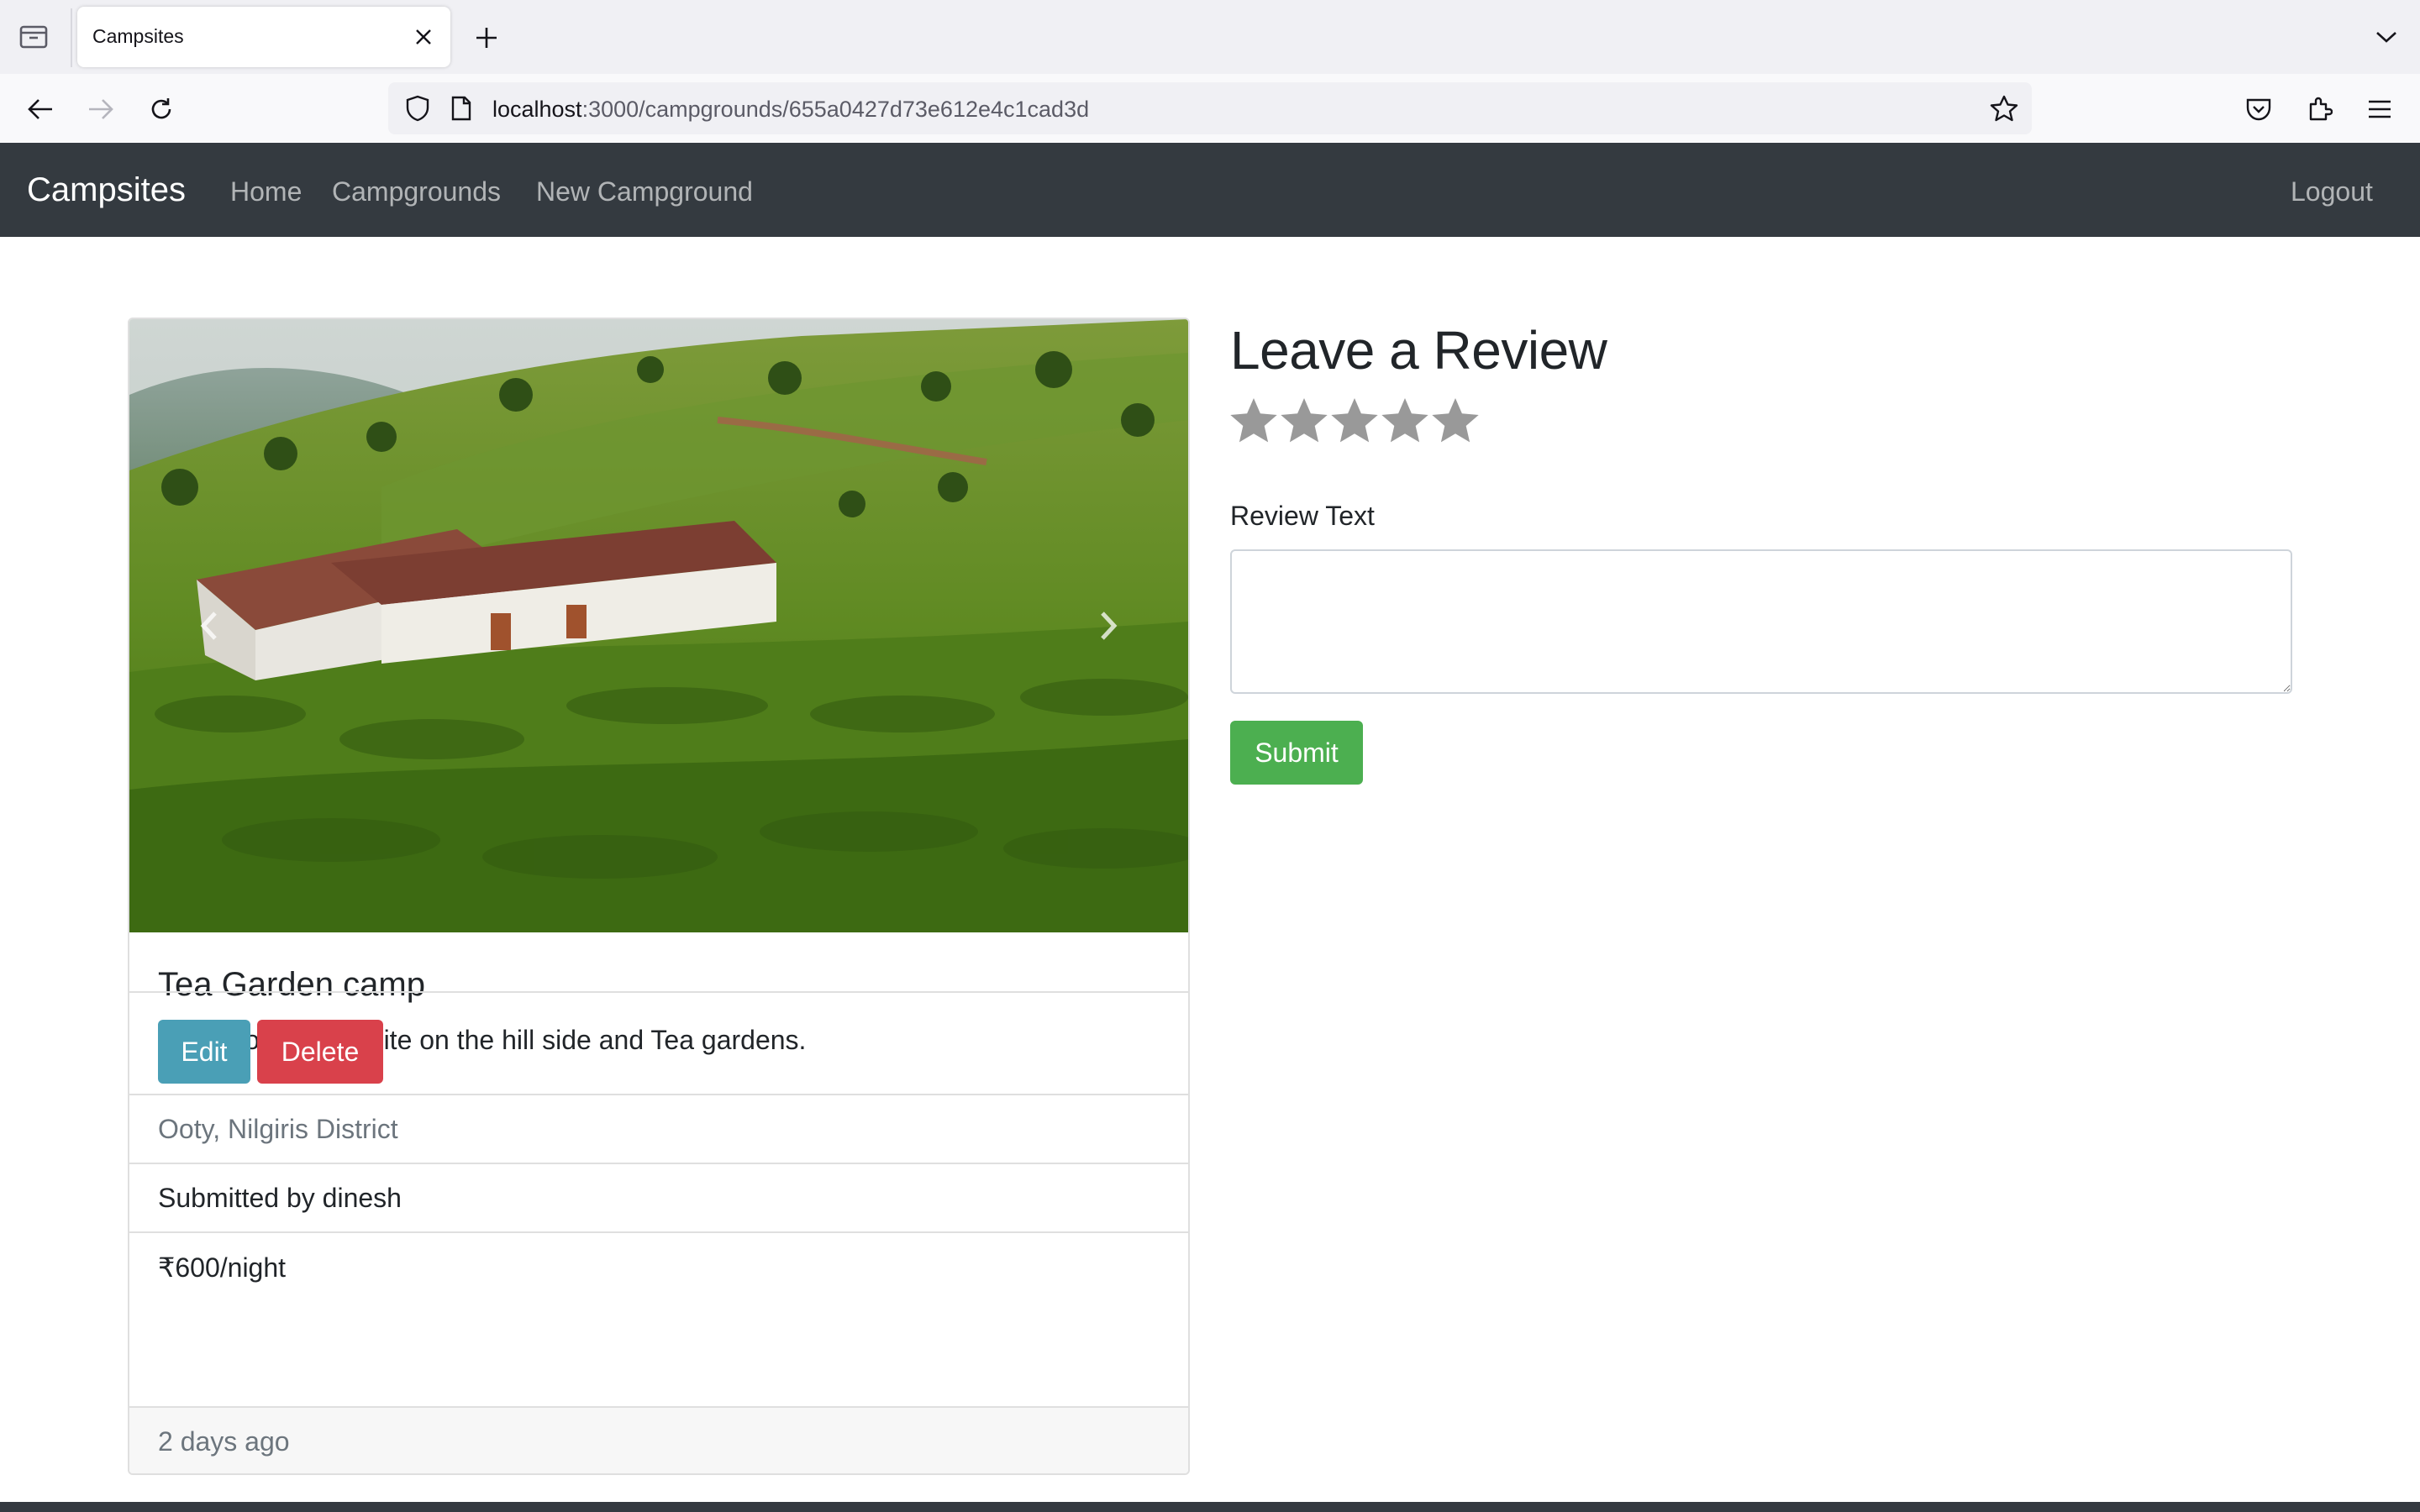 This screenshot has width=2420, height=1512. Describe the element at coordinates (658, 1197) in the screenshot. I see `list-item-author: Submitted by dinesh` at that location.